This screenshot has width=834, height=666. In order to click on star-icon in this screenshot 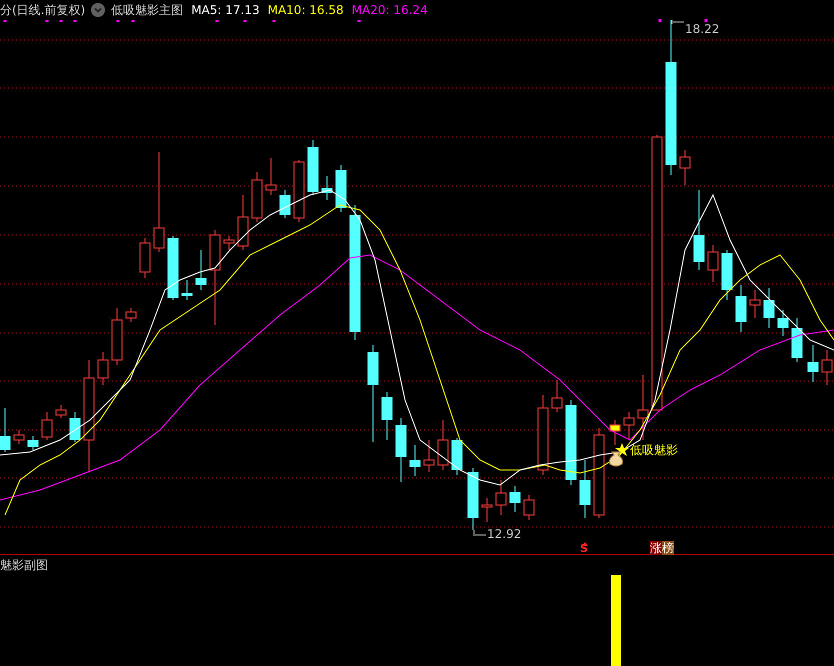, I will do `click(622, 449)`.